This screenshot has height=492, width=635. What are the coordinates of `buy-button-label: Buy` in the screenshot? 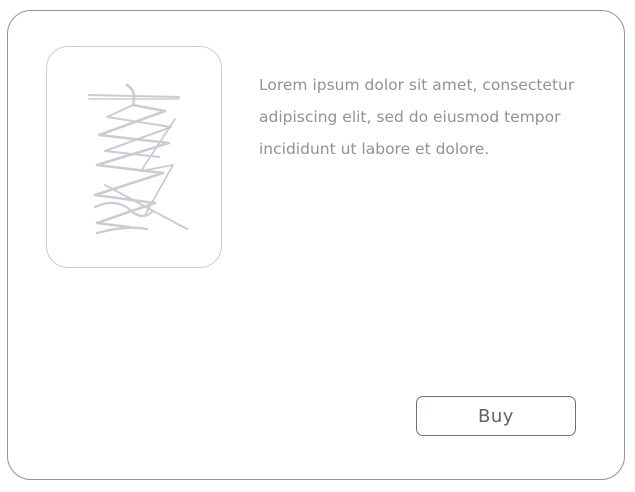 It's located at (496, 416).